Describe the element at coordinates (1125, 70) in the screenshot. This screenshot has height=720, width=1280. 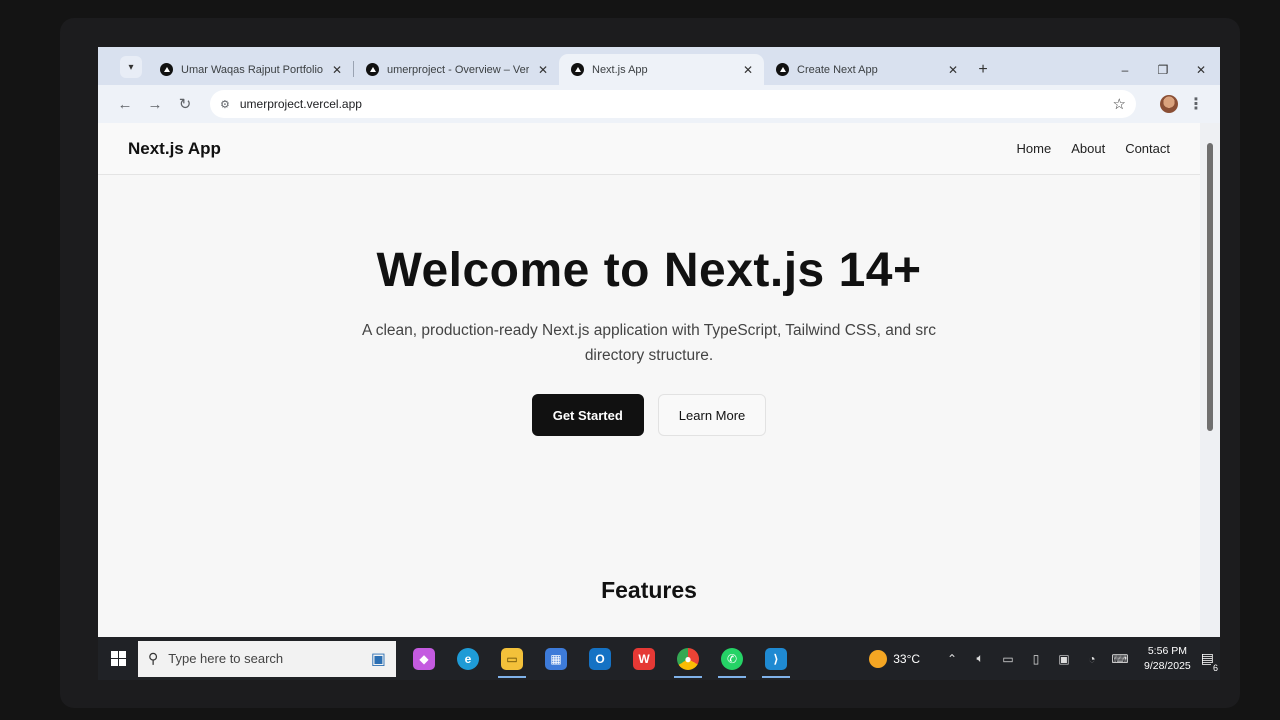
I see `minimize-icon: –` at that location.